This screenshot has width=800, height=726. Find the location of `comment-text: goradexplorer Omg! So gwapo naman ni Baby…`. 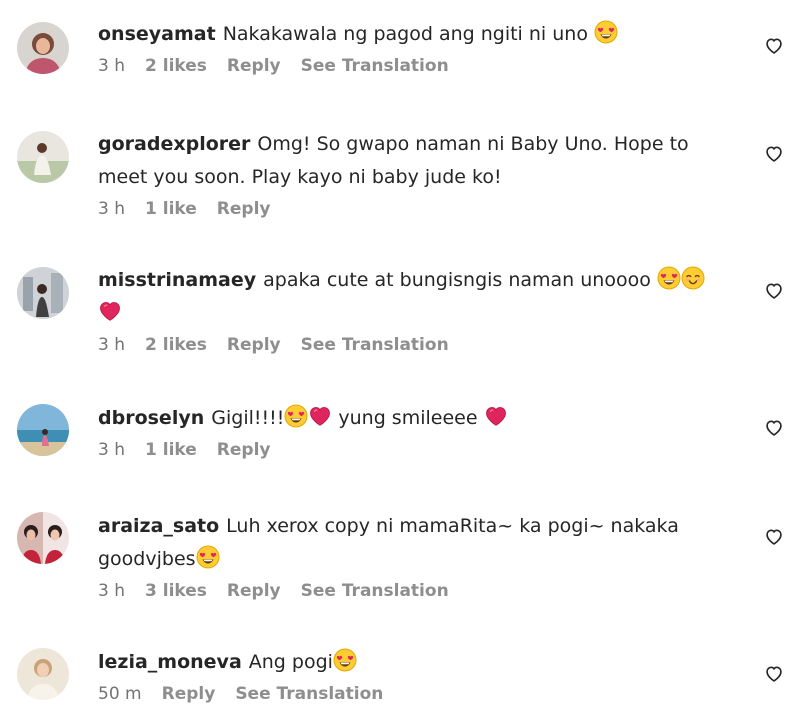

comment-text: goradexplorer Omg! So gwapo naman ni Baby… is located at coordinates (418, 161).